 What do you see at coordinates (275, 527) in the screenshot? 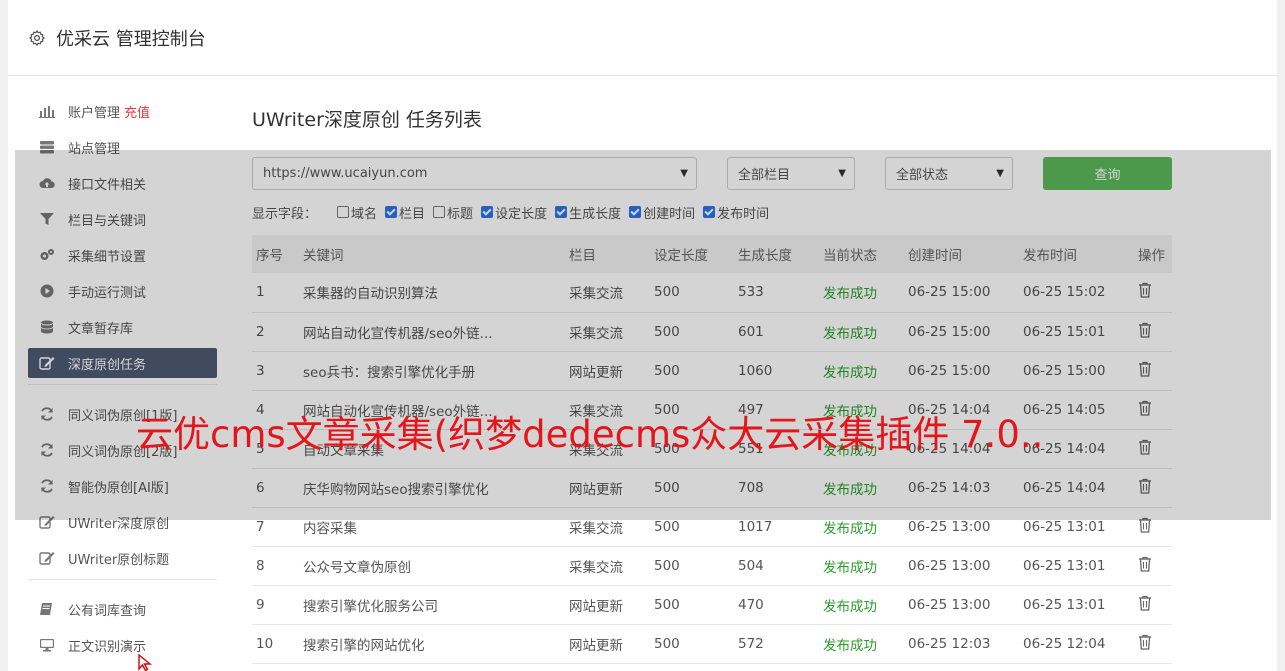
I see `table-cell: 7` at bounding box center [275, 527].